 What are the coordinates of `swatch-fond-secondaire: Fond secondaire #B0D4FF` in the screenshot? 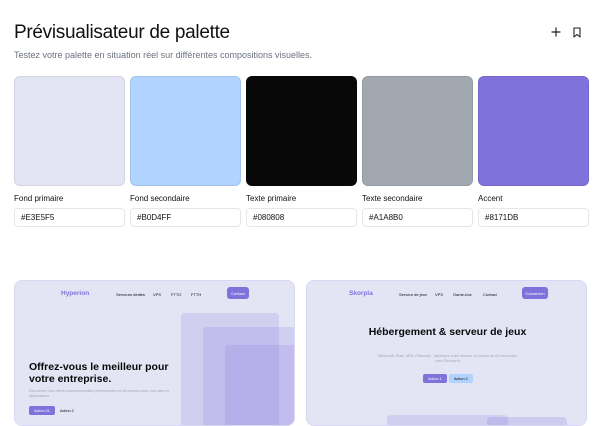 It's located at (185, 151).